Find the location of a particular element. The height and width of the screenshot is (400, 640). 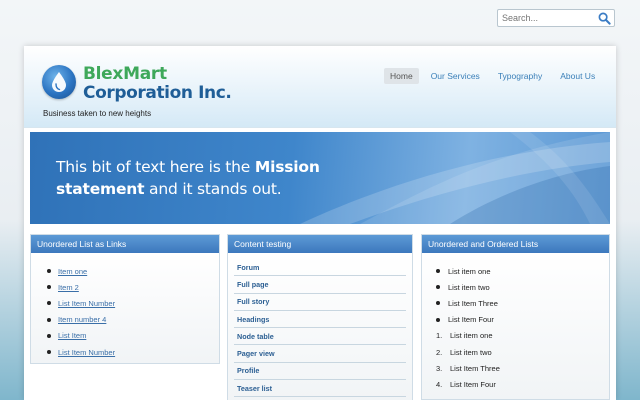

ordered-item: 3. List Item Three is located at coordinates (522, 368).